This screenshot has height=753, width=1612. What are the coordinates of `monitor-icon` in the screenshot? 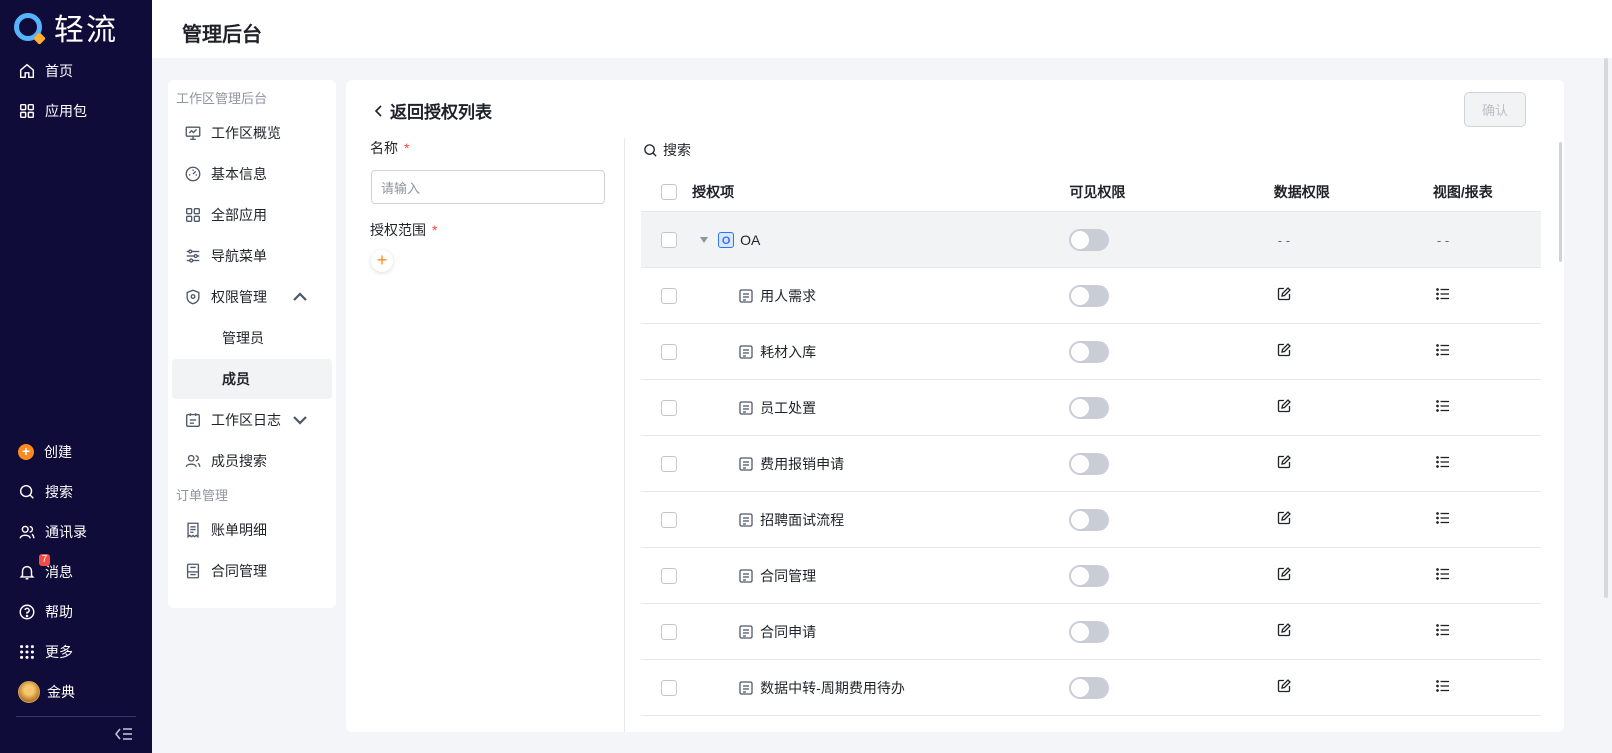 It's located at (193, 133).